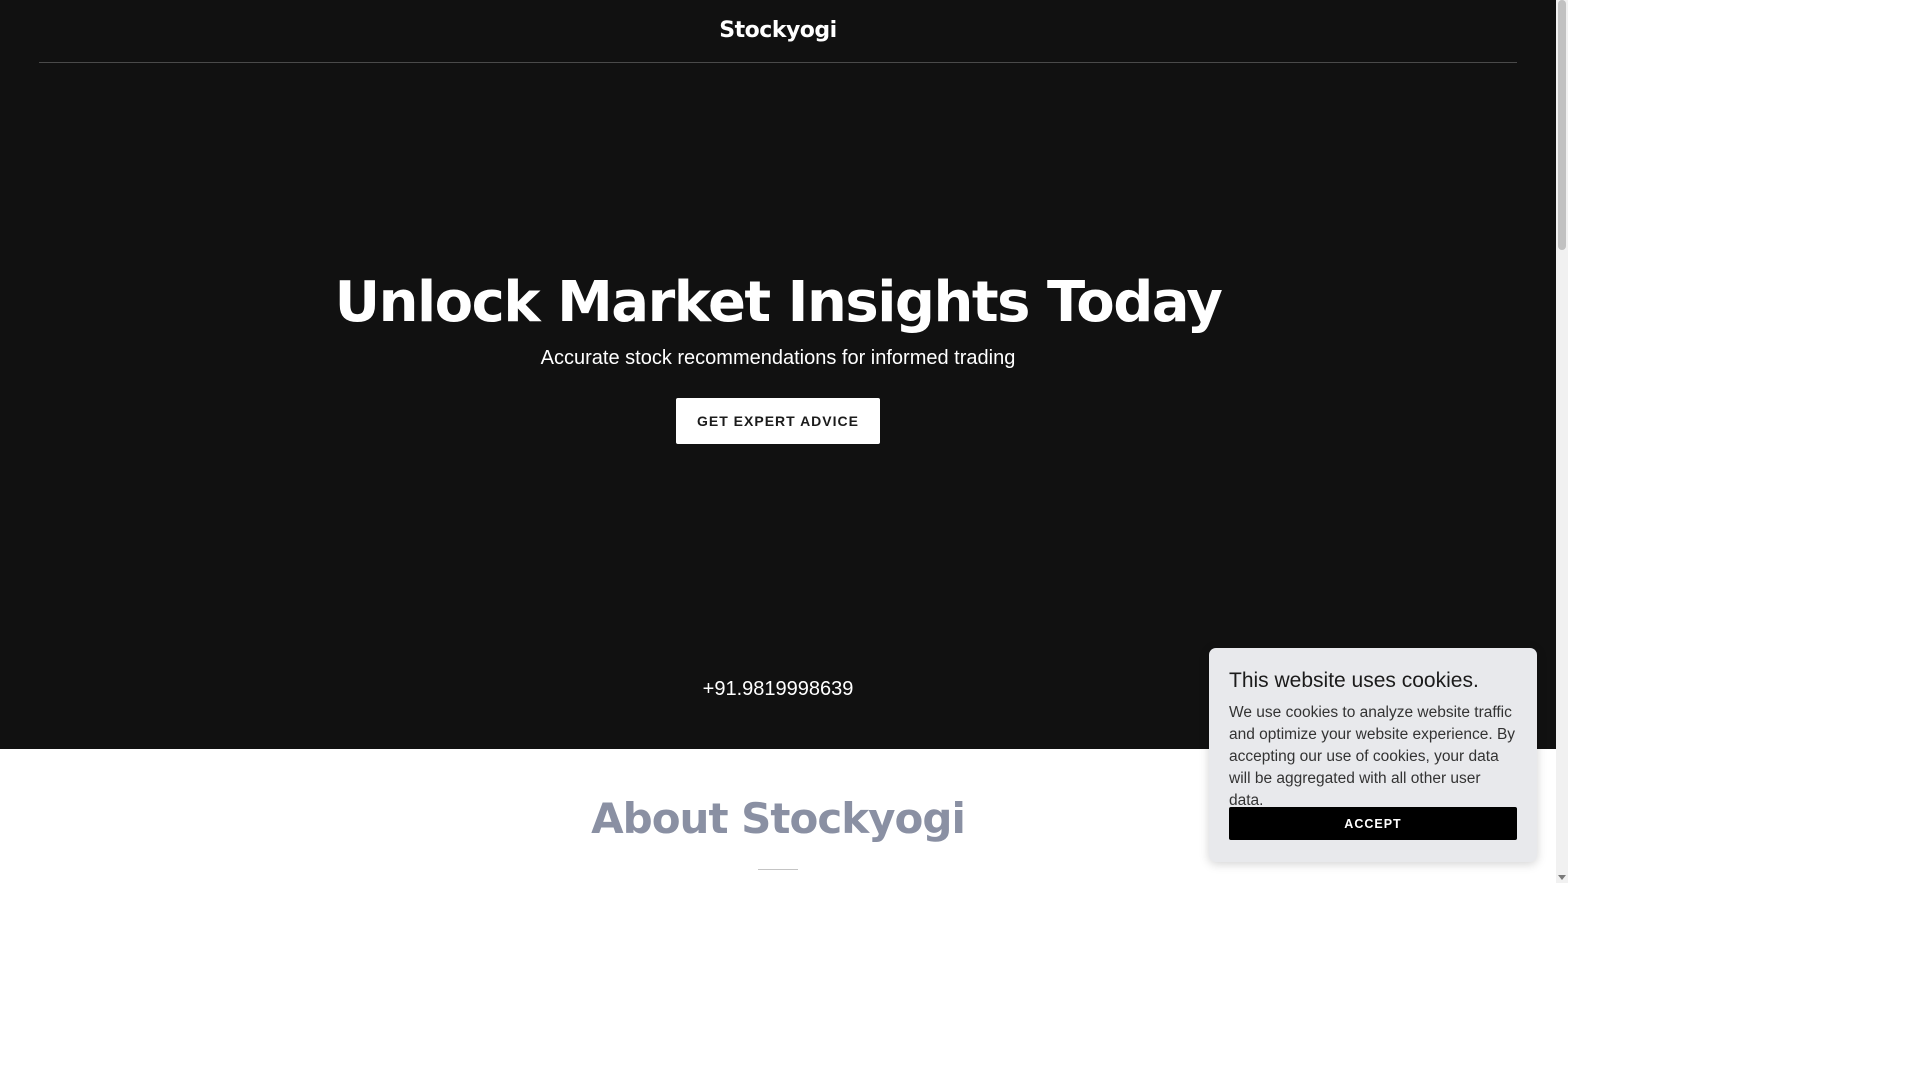 The width and height of the screenshot is (1920, 1080). Describe the element at coordinates (778, 869) in the screenshot. I see `about-divider` at that location.